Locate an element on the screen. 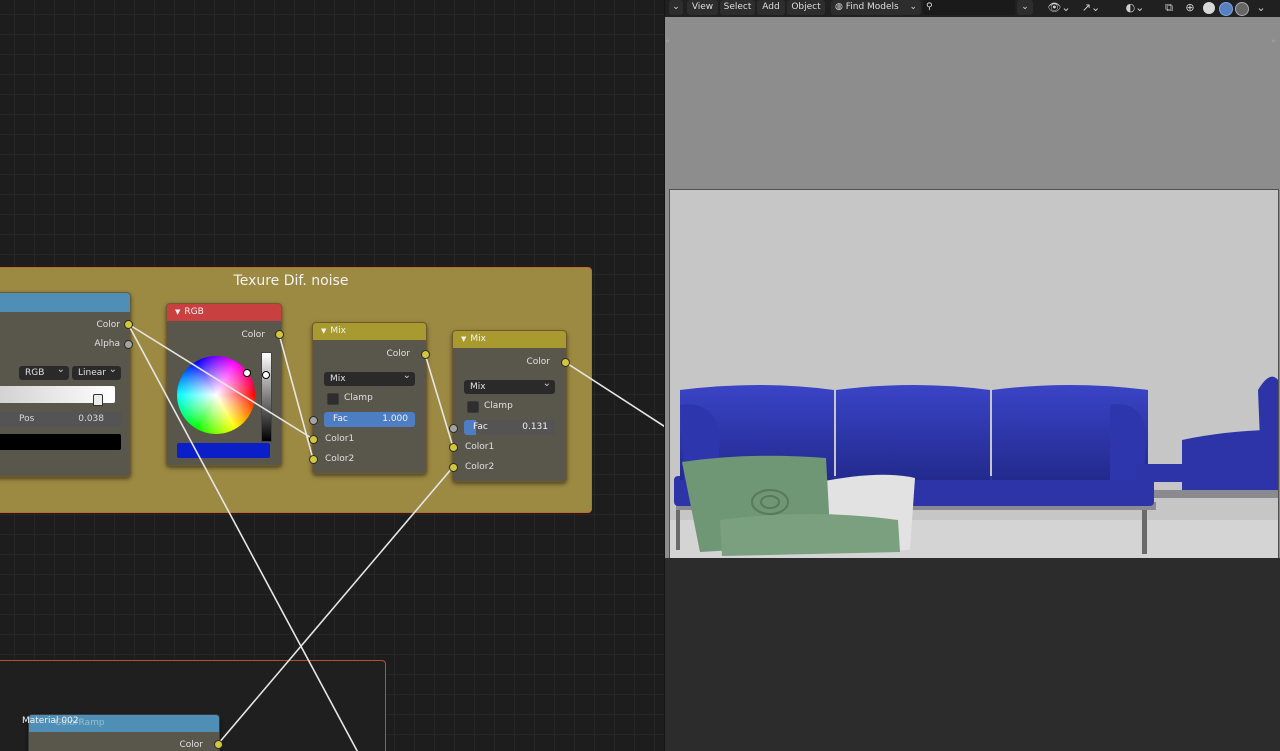  color-ramp-gradient is located at coordinates (57, 396).